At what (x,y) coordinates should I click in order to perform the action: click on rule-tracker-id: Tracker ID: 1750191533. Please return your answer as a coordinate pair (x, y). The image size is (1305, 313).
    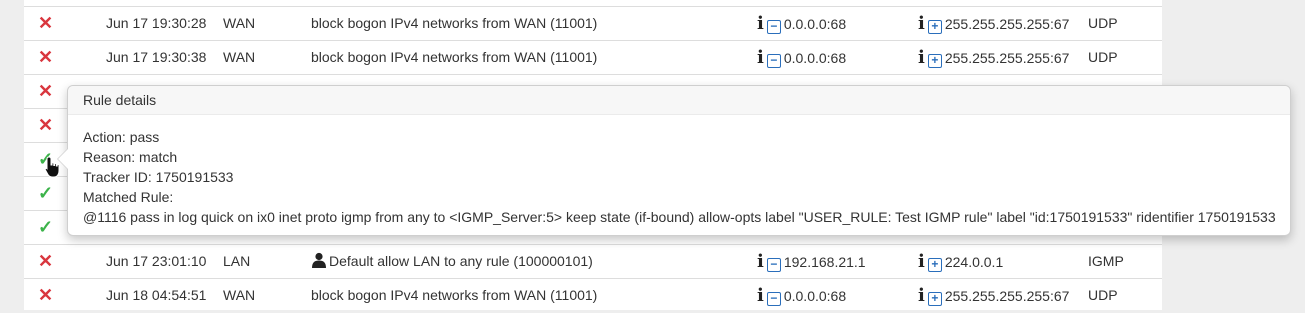
    Looking at the image, I should click on (158, 177).